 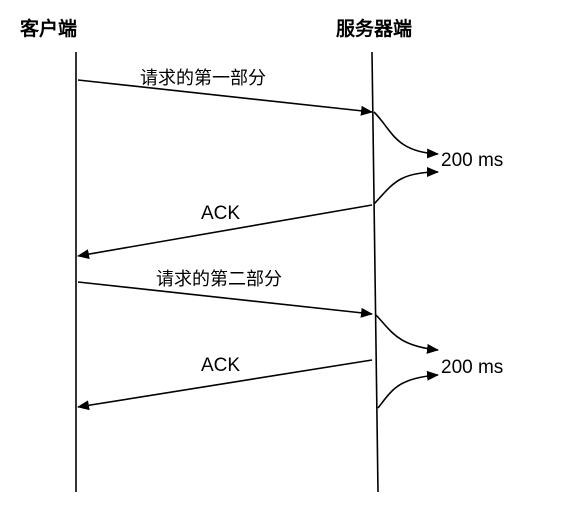 I want to click on ack1-label: ACK, so click(x=220, y=213).